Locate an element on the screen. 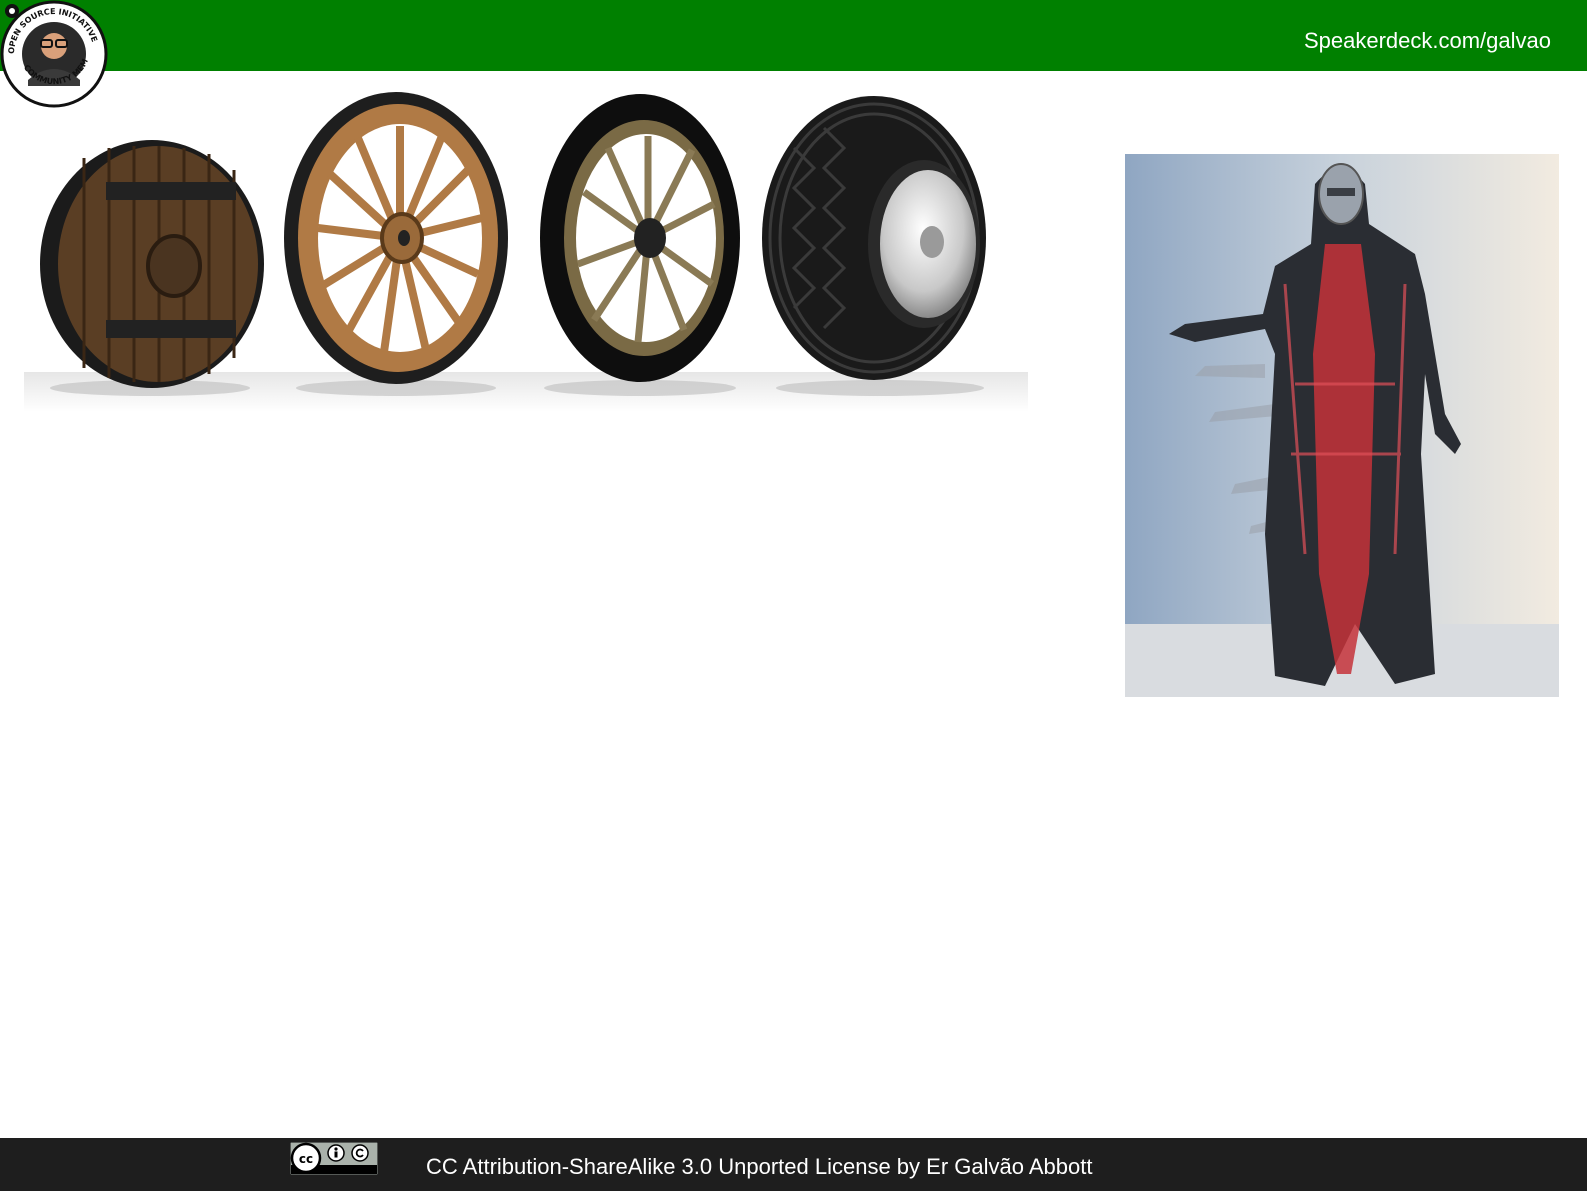 This screenshot has width=1587, height=1191. wooden-spoke-wheel is located at coordinates (396, 244).